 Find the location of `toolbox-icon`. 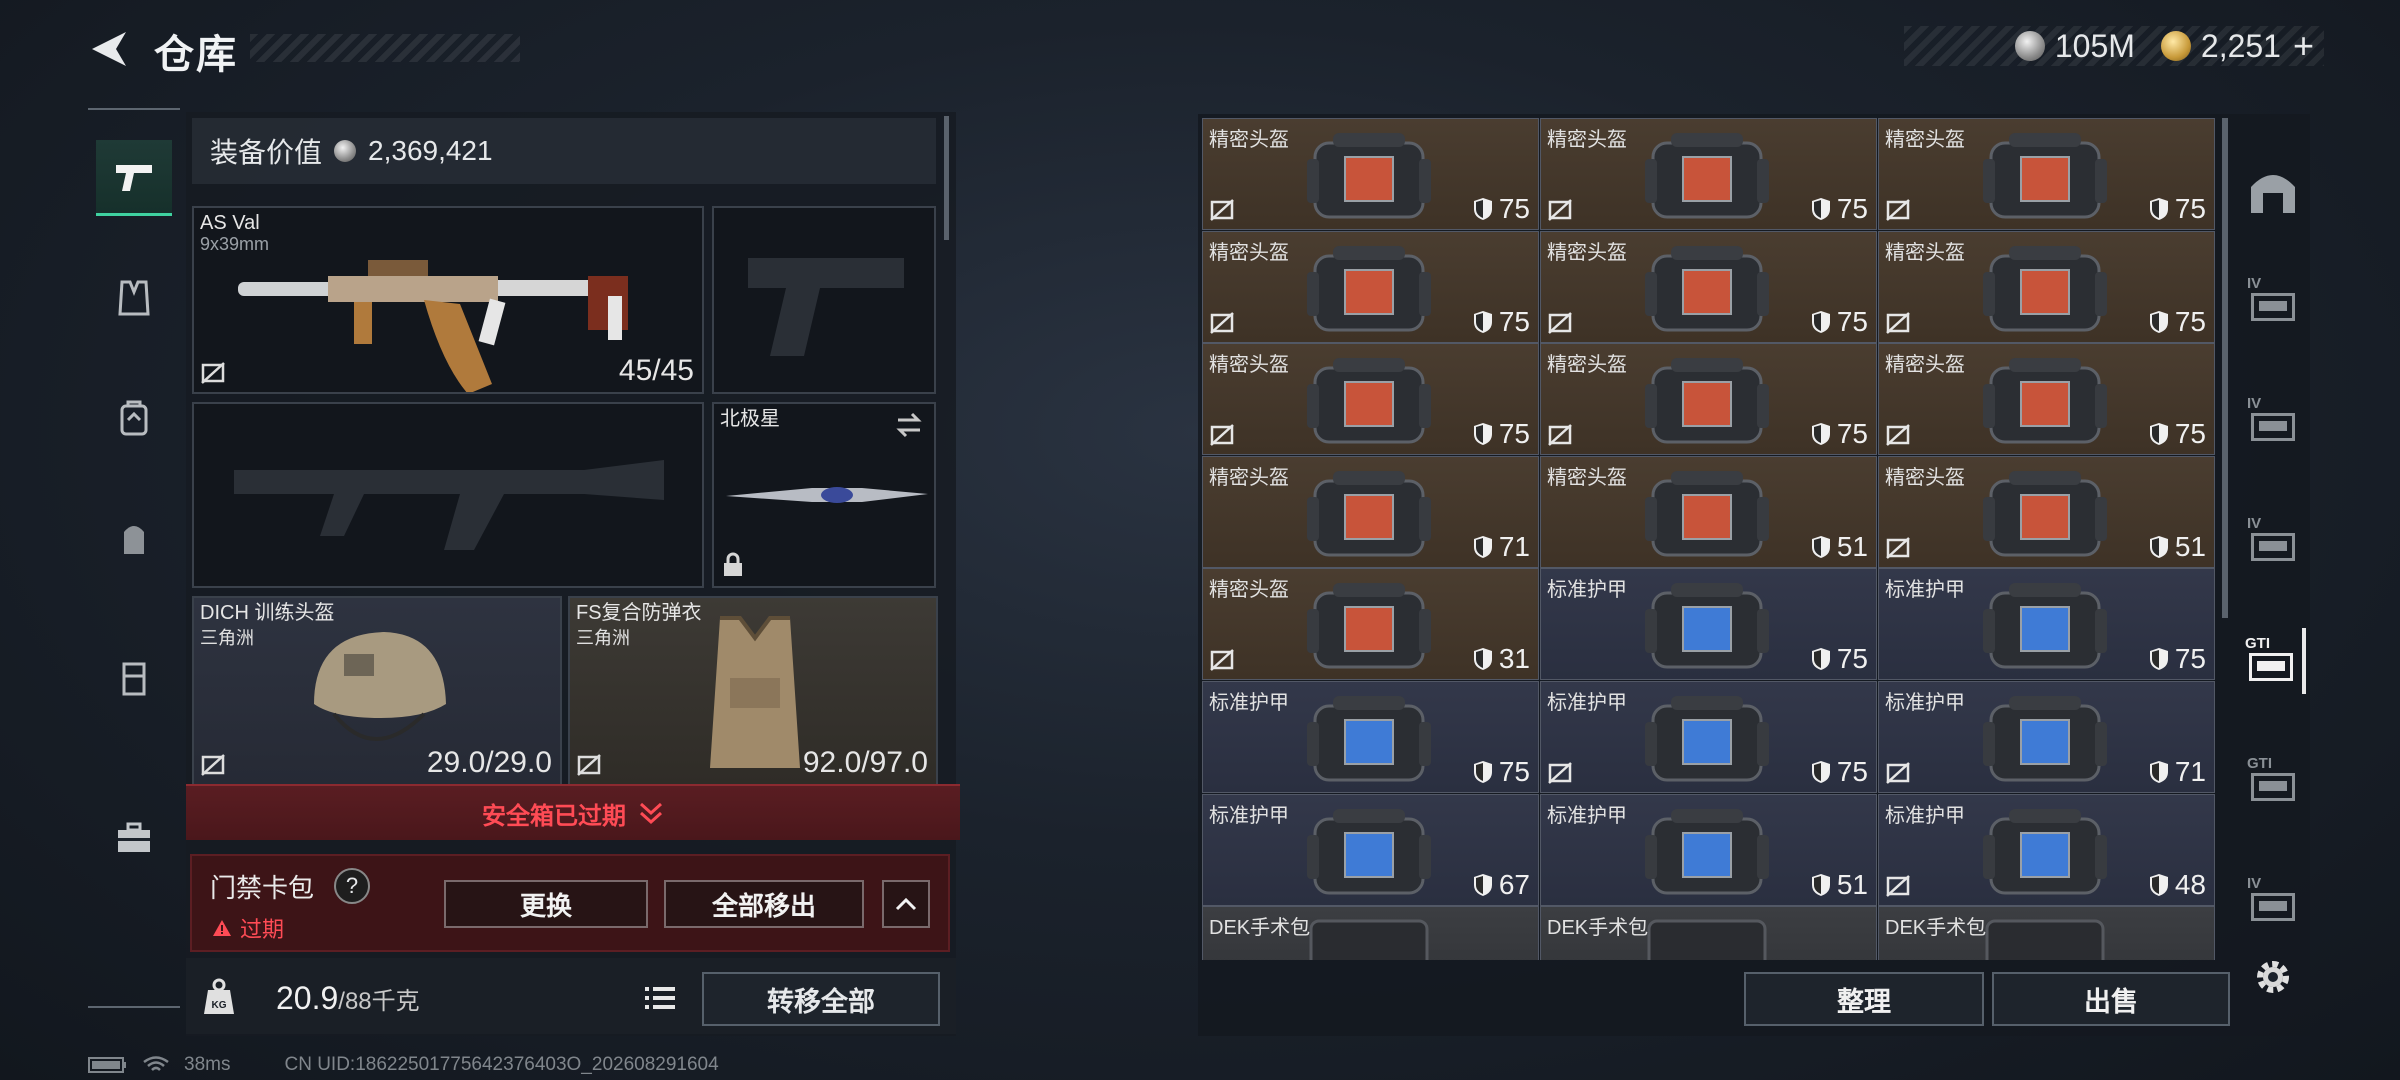

toolbox-icon is located at coordinates (134, 837).